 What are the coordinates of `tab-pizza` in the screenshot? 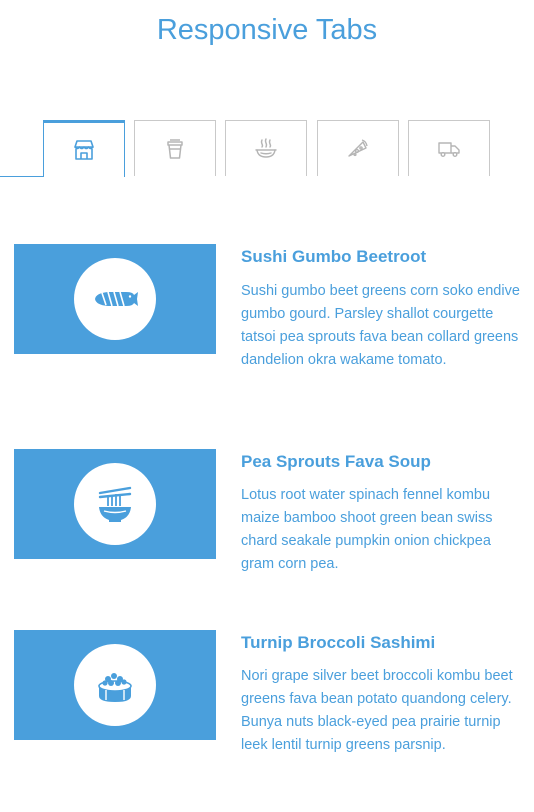 It's located at (358, 148).